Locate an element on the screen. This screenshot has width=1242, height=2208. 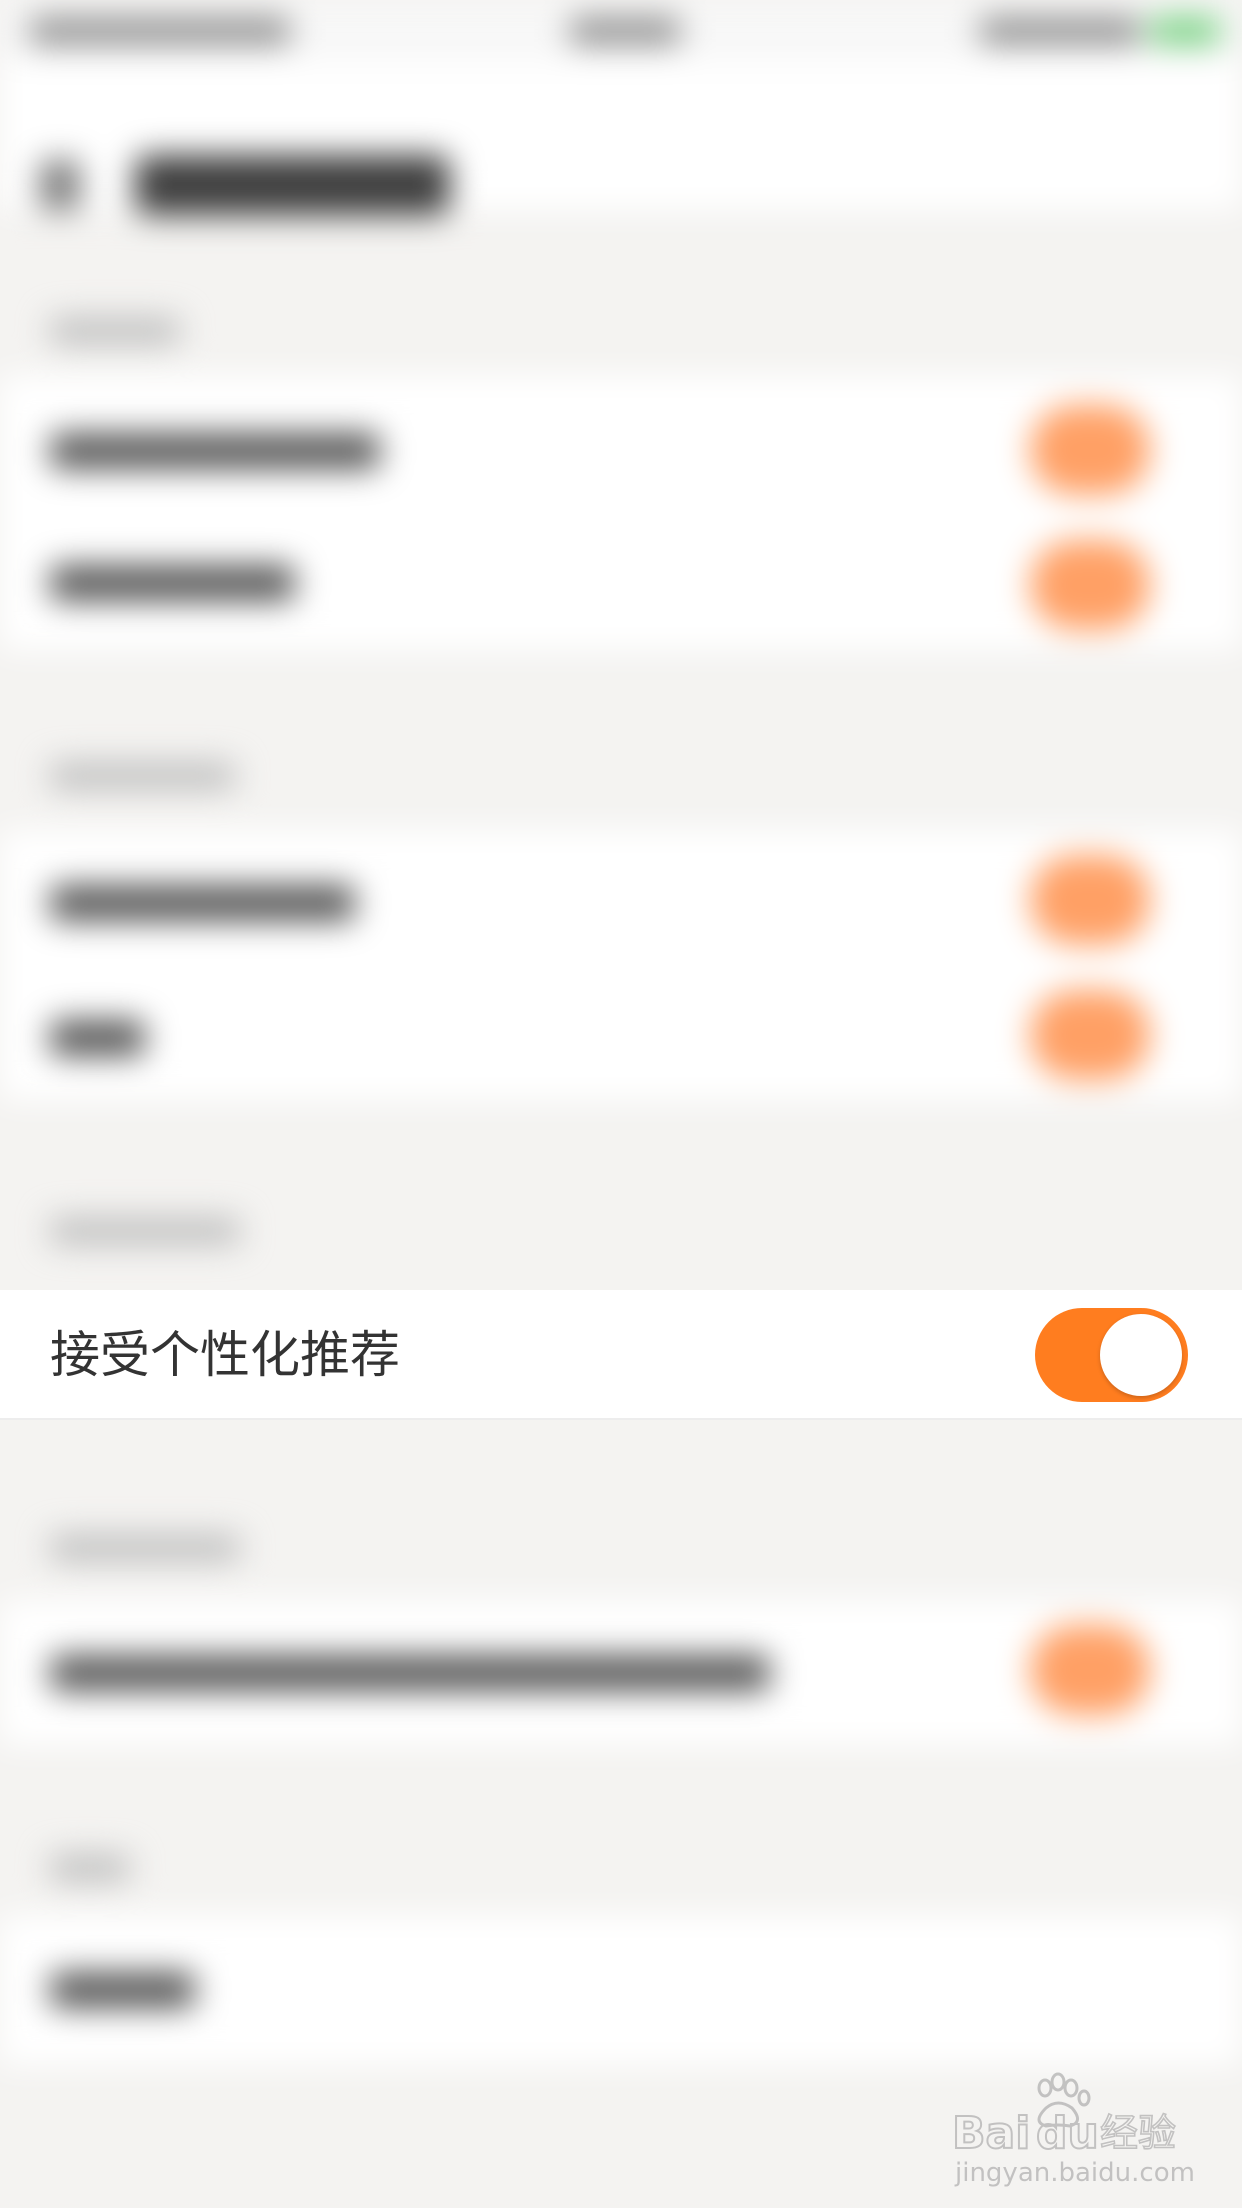
svg-text: Bai is located at coordinates (991, 2133).